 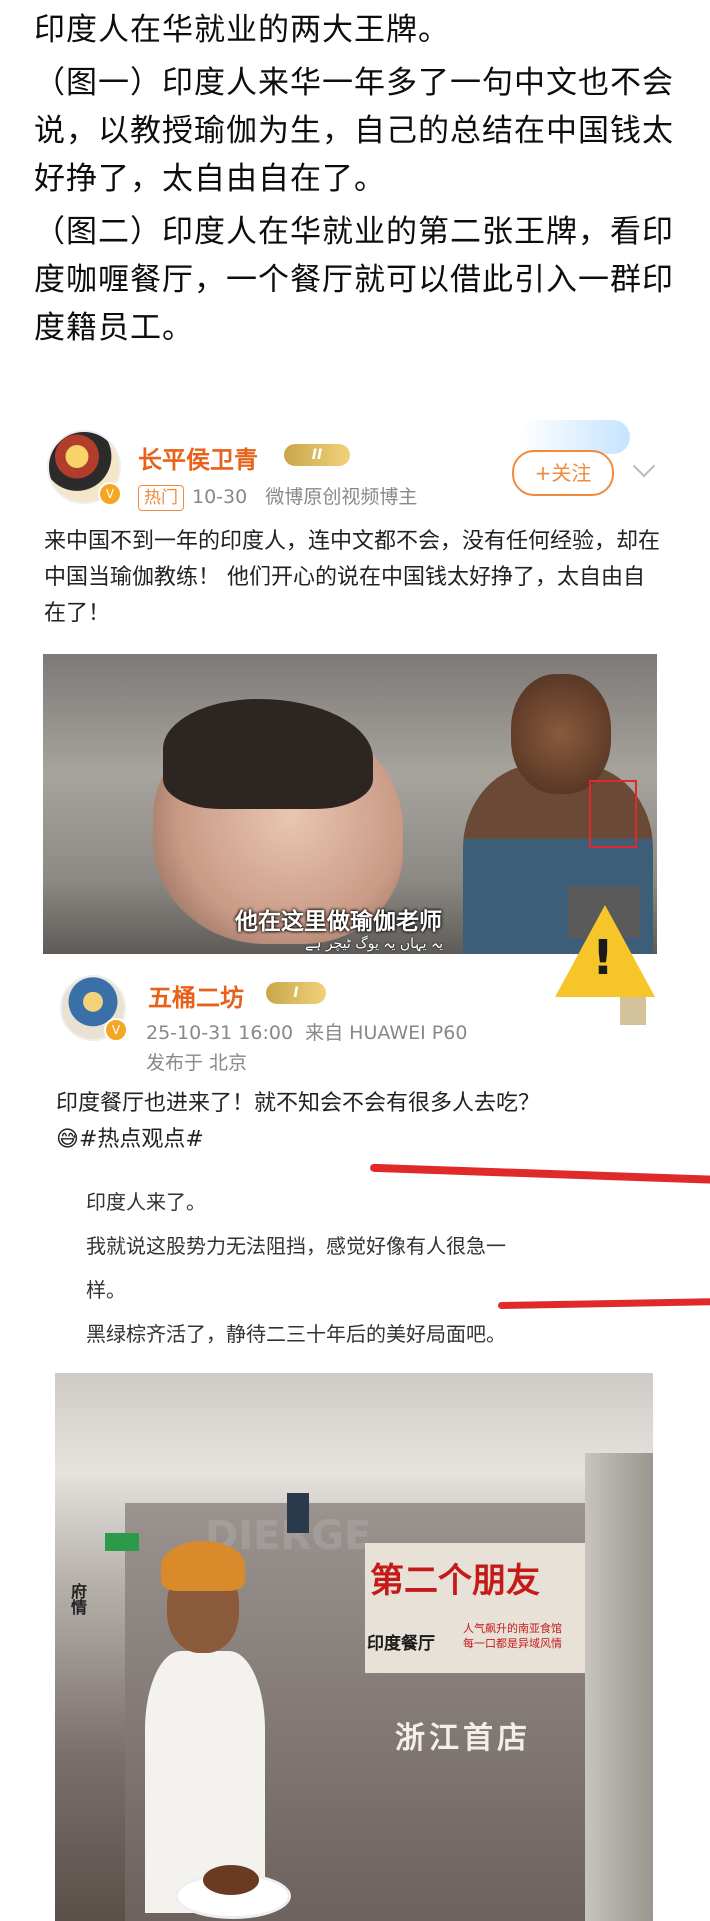 I want to click on banner-slogan-line: 每一口都是异域风情, so click(x=512, y=1643).